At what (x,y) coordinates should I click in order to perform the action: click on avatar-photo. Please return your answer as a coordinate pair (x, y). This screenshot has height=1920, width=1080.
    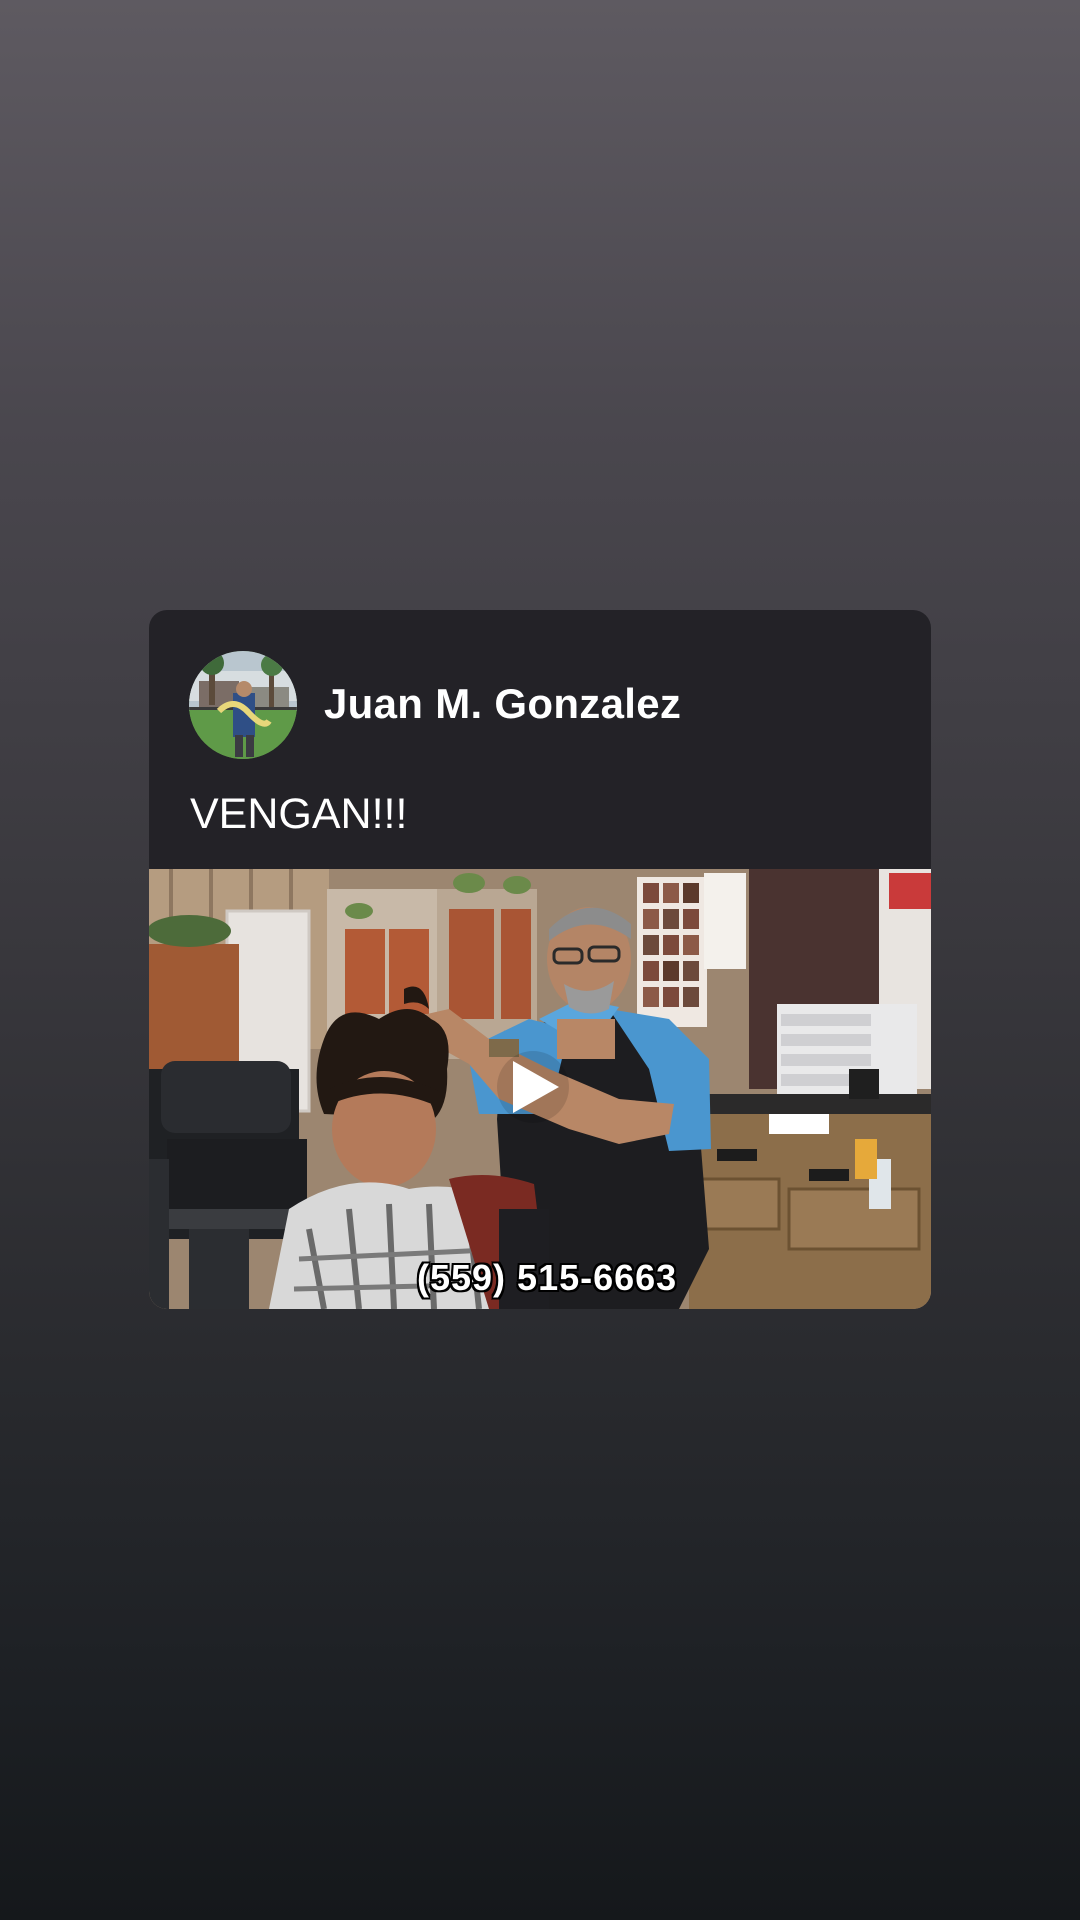
    Looking at the image, I should click on (243, 705).